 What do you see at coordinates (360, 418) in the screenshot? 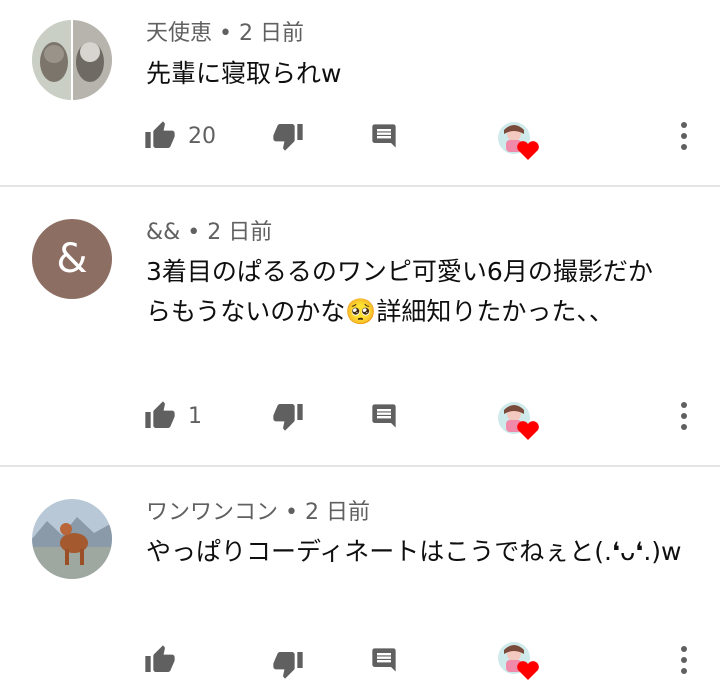
I see `comment-actions: 1` at bounding box center [360, 418].